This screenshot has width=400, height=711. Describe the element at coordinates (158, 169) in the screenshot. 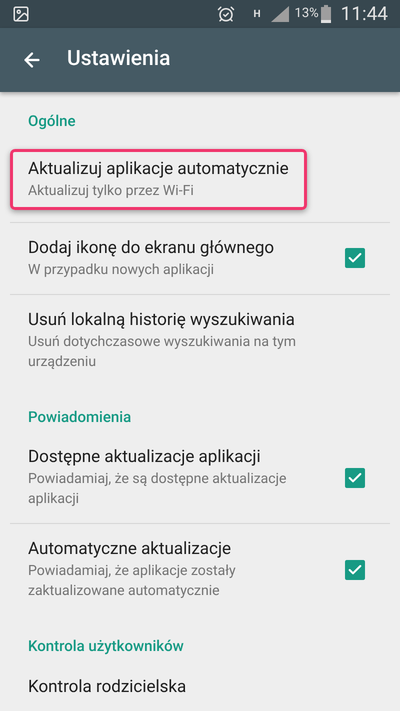

I see `setting-title: Aktualizuj aplikacje automatycznie` at that location.